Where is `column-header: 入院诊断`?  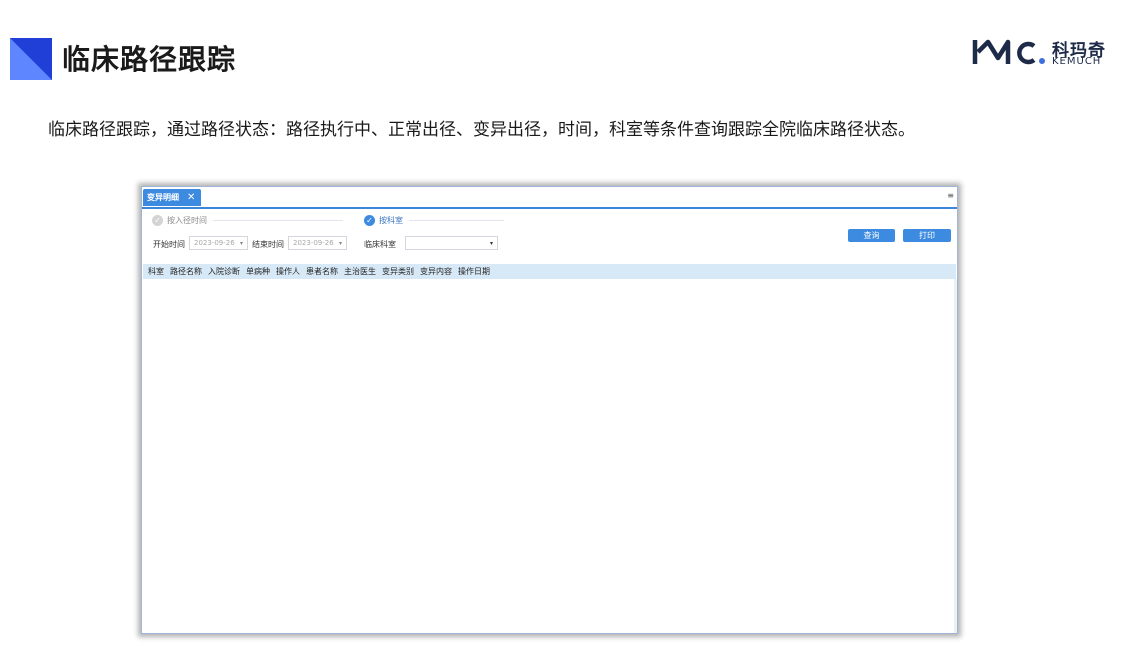 column-header: 入院诊断 is located at coordinates (224, 271).